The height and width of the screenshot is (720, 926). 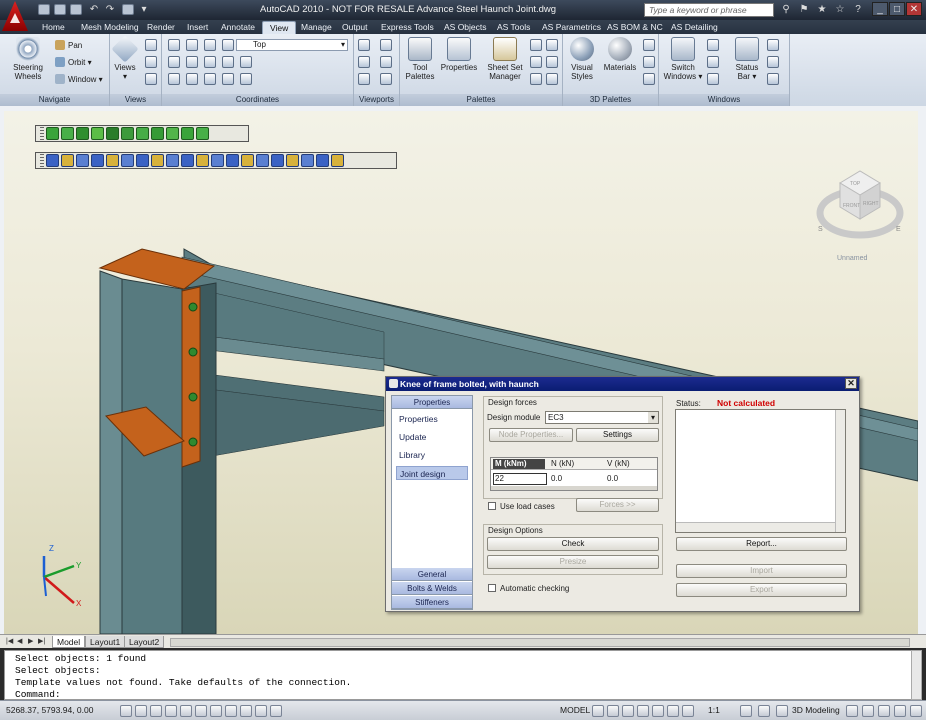 I want to click on model-space-toggle: MODEL, so click(x=575, y=710).